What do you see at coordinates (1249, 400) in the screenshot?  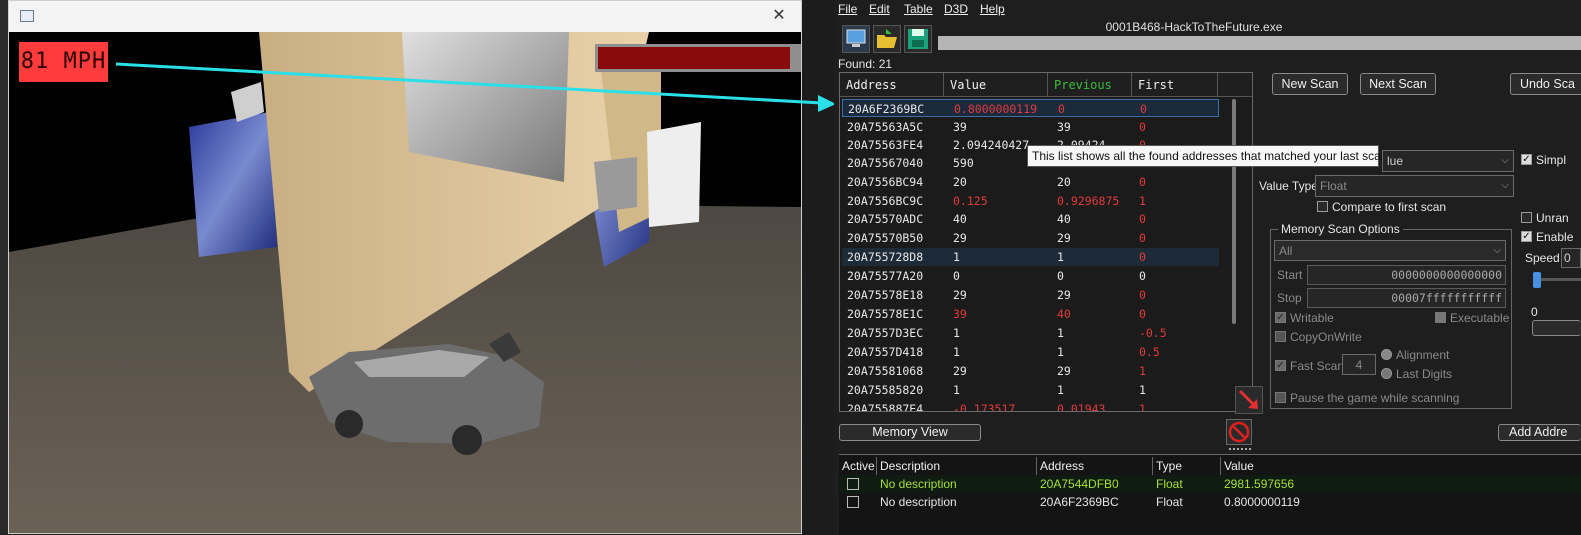 I see `add-selected-to-list-button` at bounding box center [1249, 400].